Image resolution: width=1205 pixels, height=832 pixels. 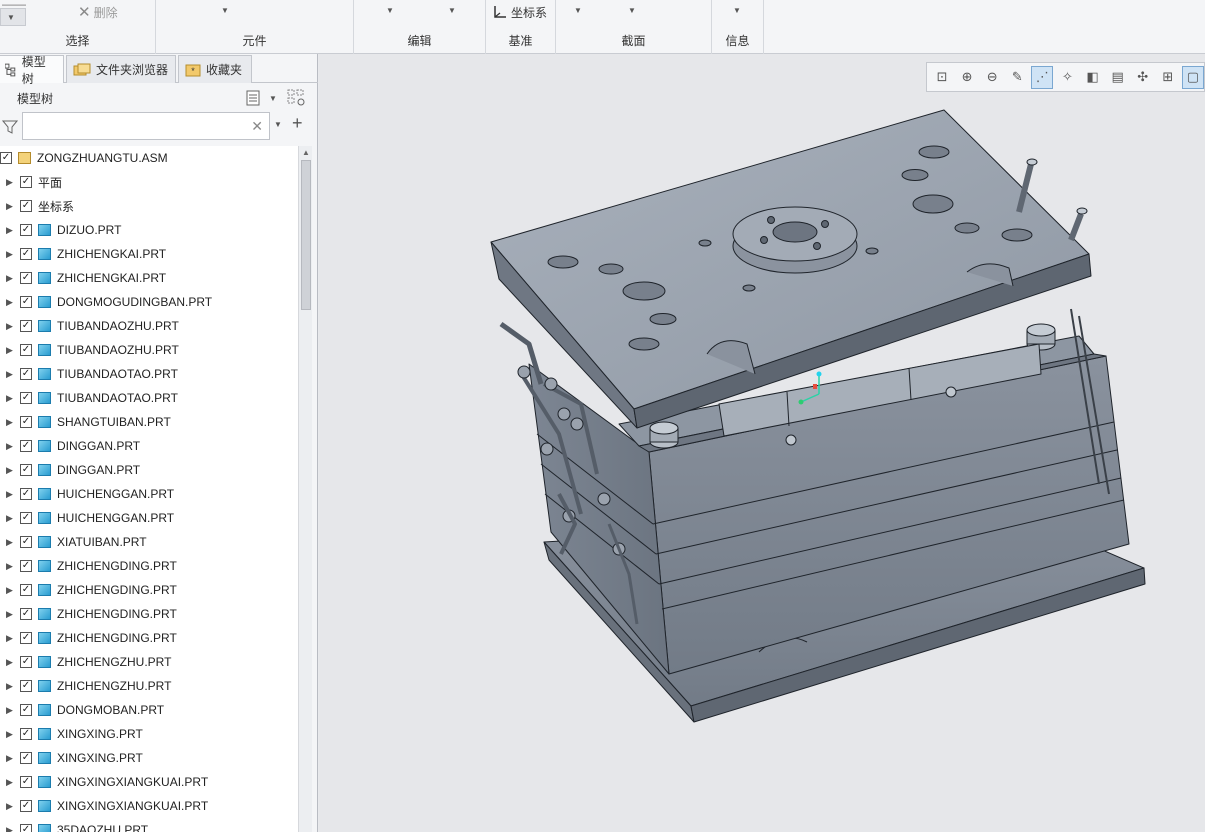 What do you see at coordinates (149, 230) in the screenshot?
I see `tree-item: ▶ ✓ DIZUO.PRT` at bounding box center [149, 230].